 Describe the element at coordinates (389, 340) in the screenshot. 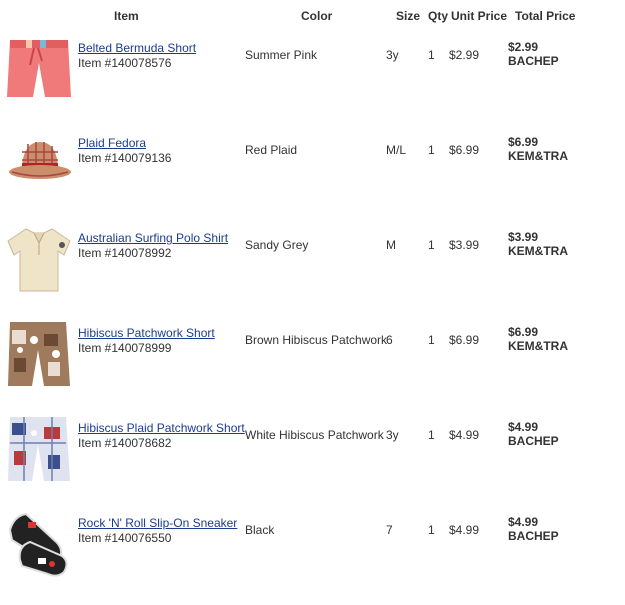

I see `size-value: 6` at that location.